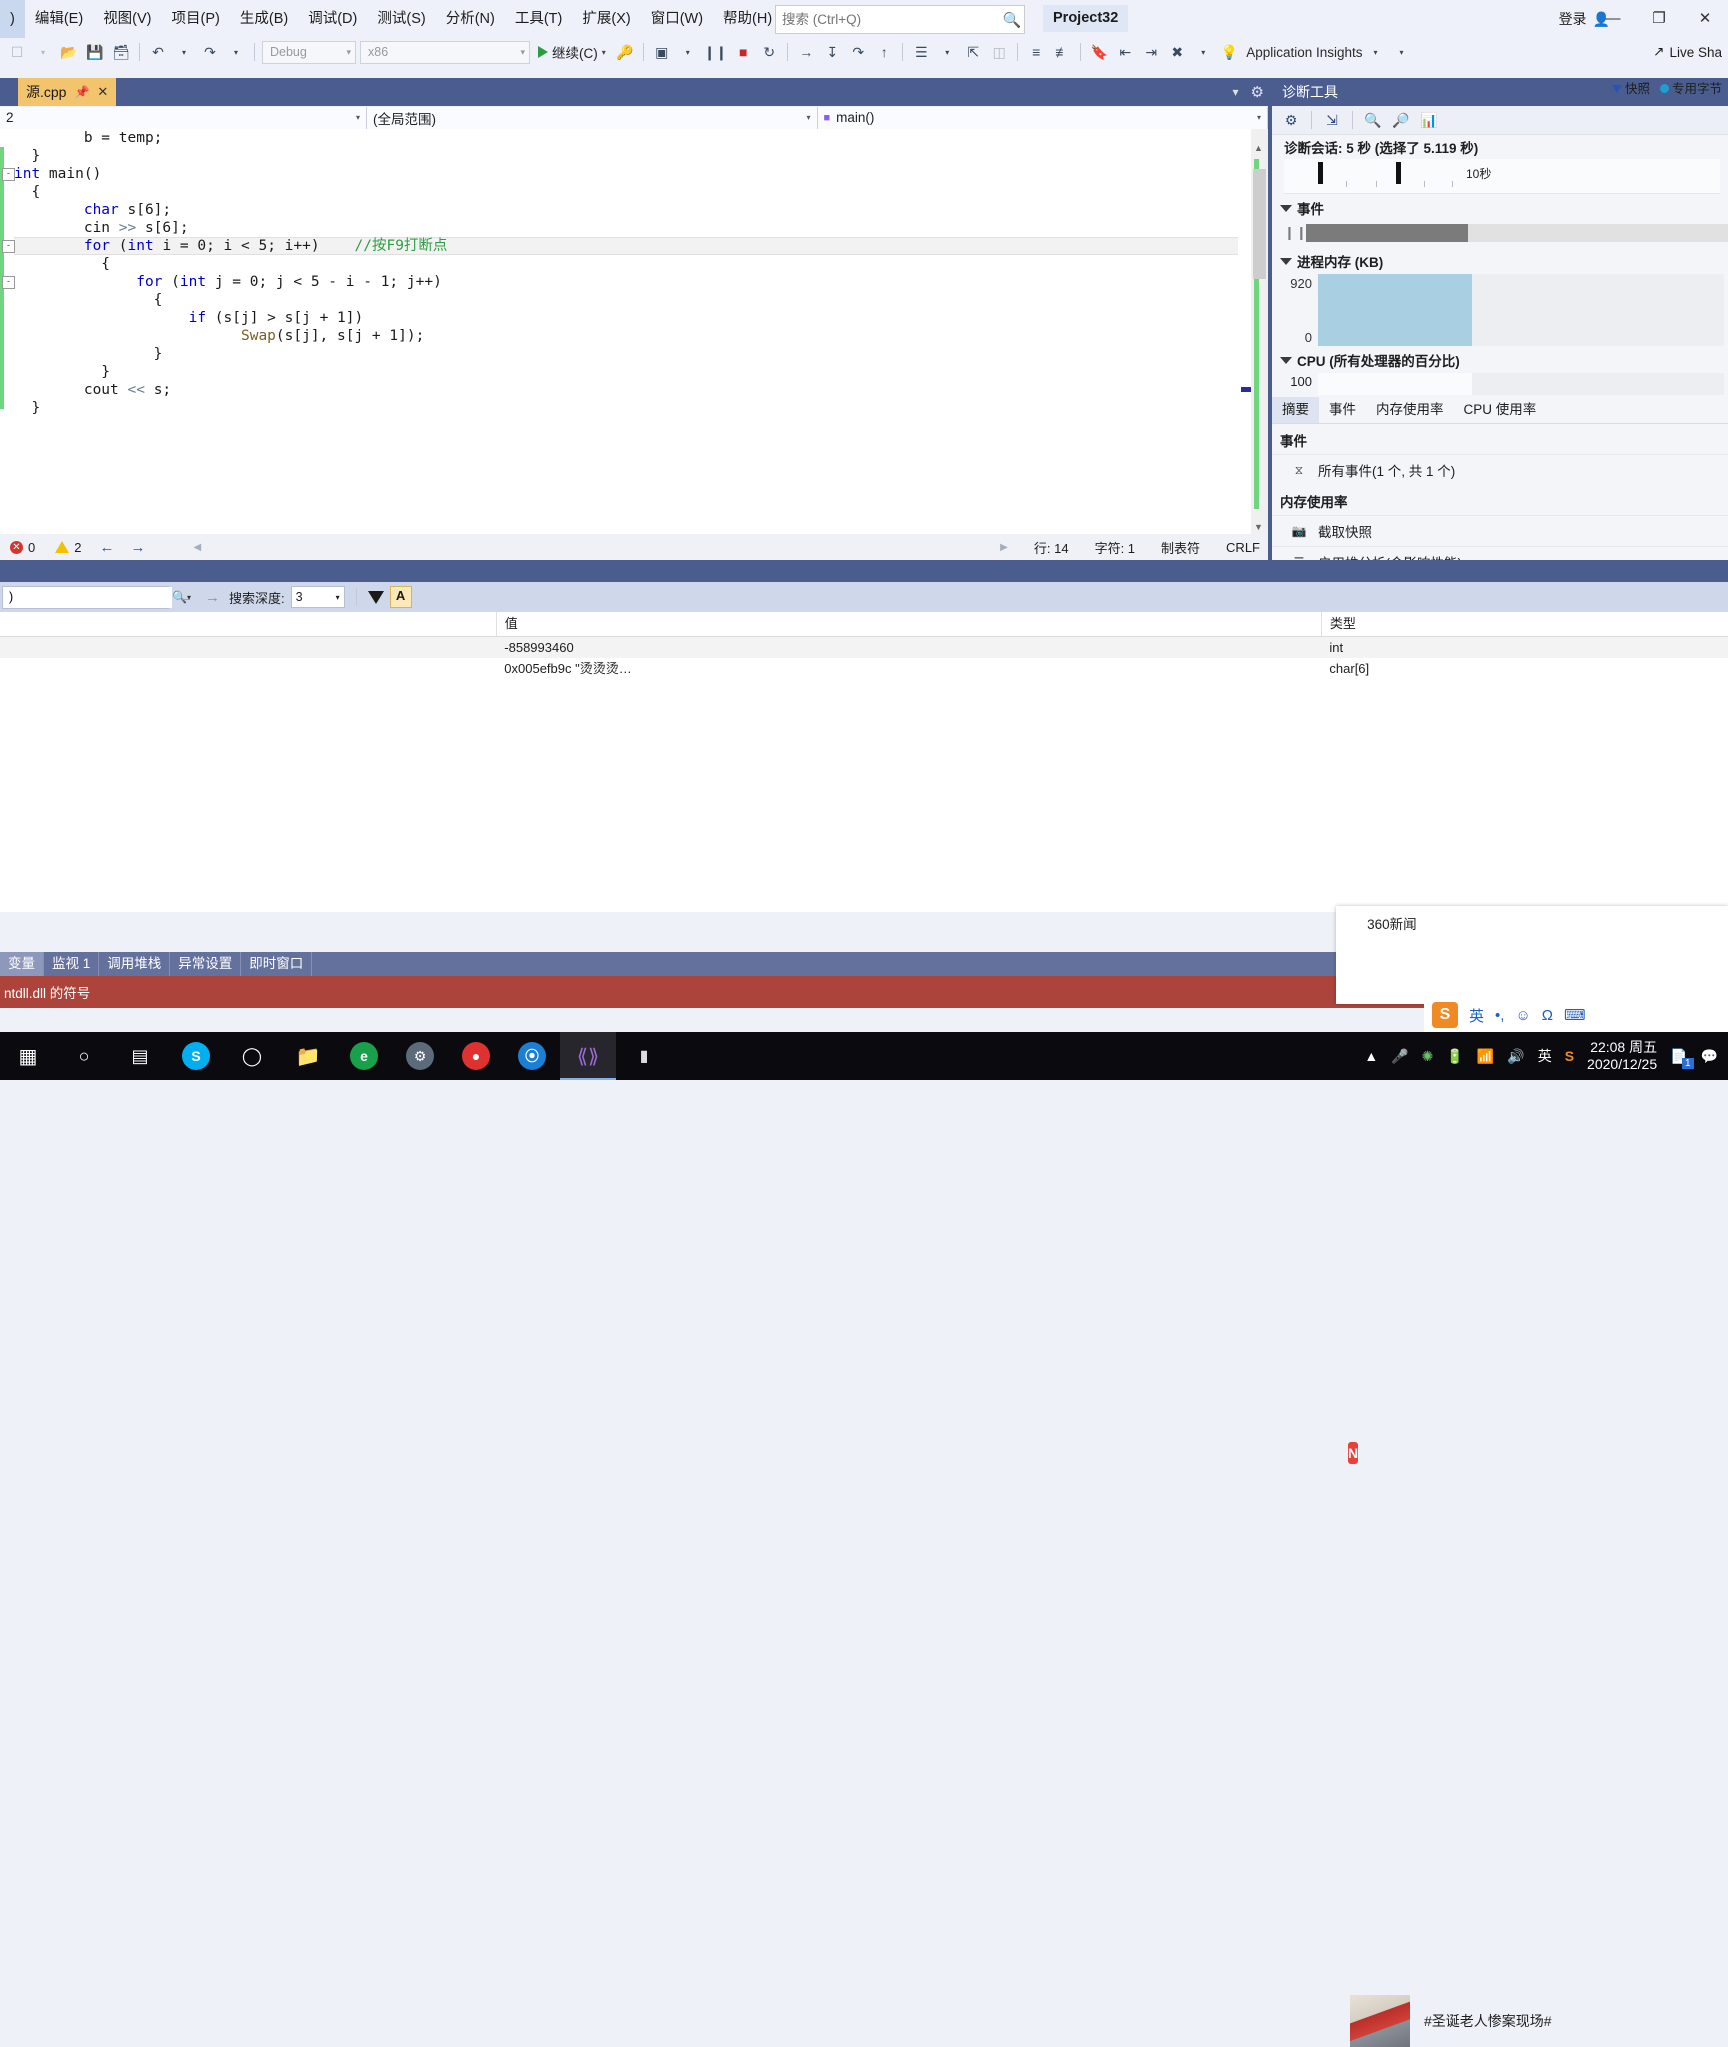 The width and height of the screenshot is (1728, 2047). I want to click on configuration-select: Debug ▾, so click(309, 52).